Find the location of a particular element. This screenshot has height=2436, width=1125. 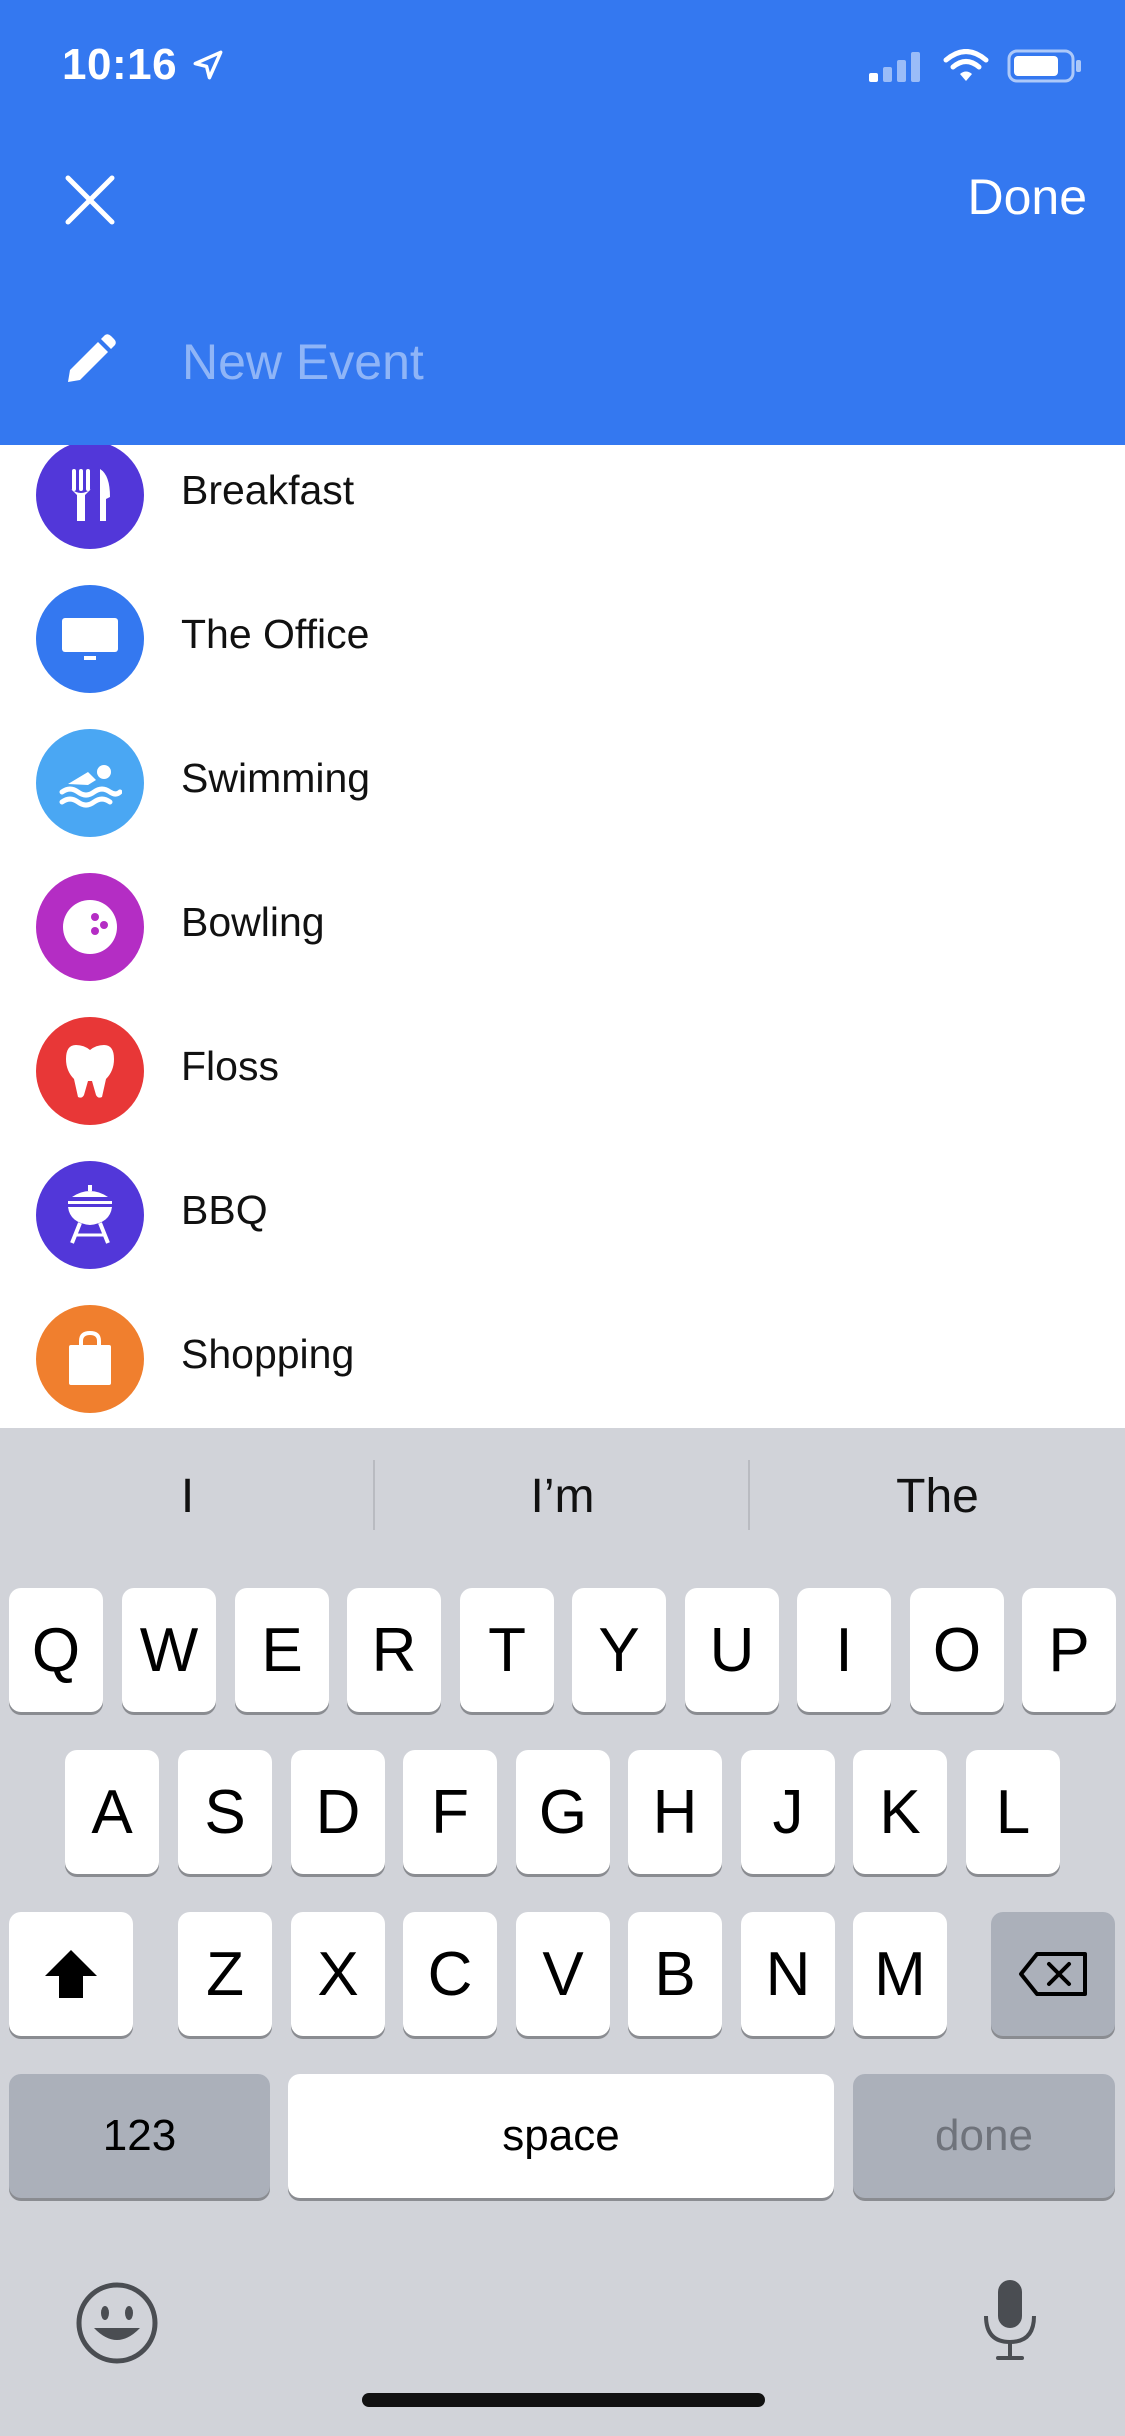

dictation-button is located at coordinates (1010, 2320).